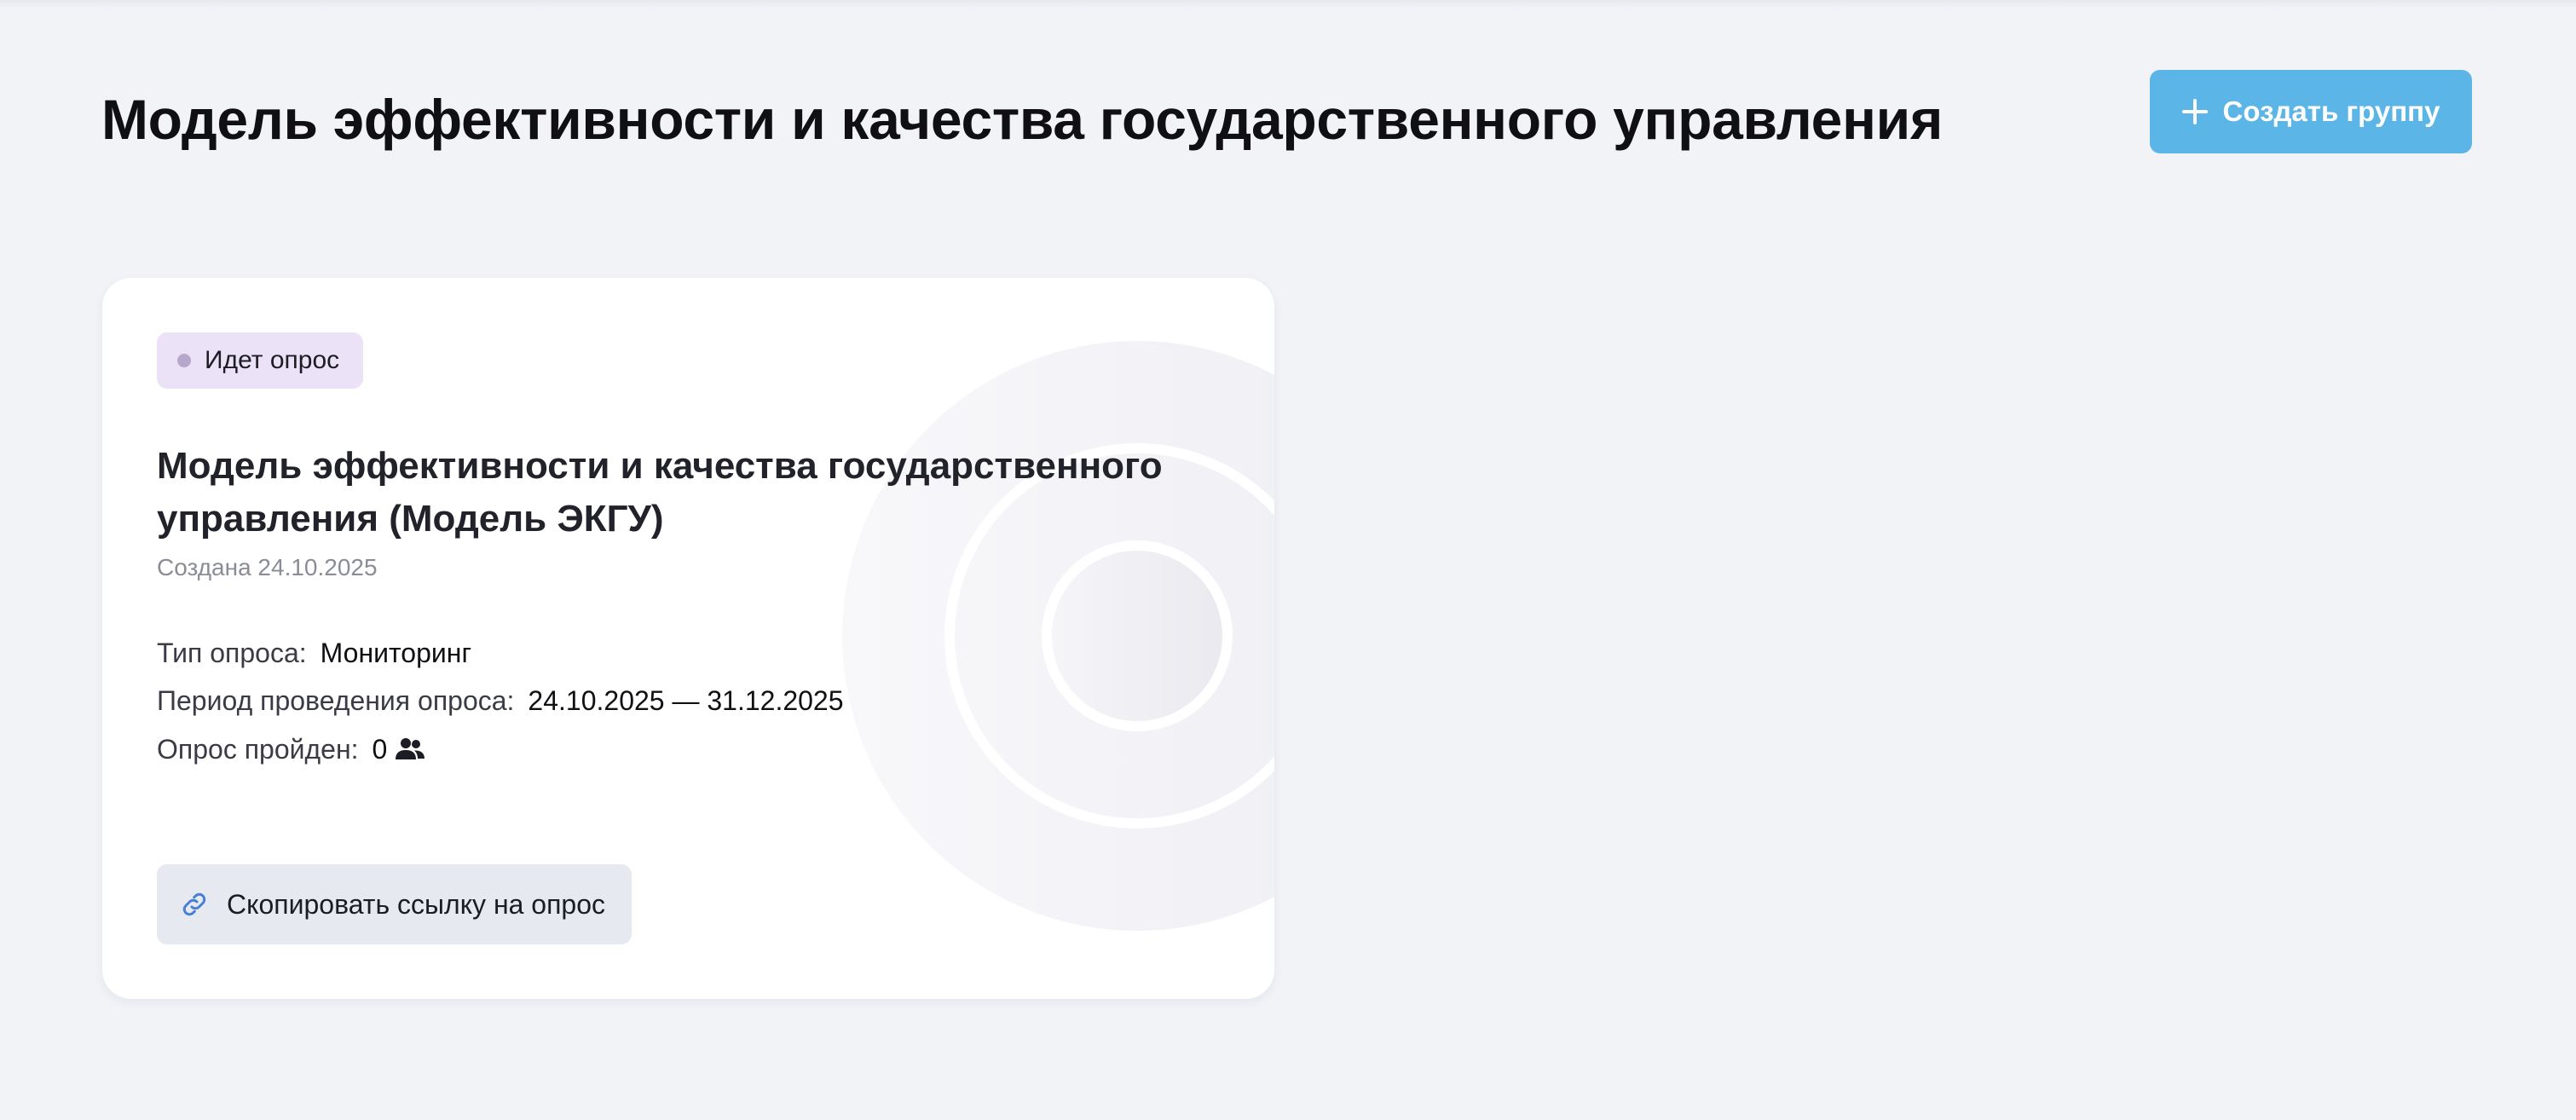 The height and width of the screenshot is (1120, 2576). I want to click on plus-icon, so click(2194, 111).